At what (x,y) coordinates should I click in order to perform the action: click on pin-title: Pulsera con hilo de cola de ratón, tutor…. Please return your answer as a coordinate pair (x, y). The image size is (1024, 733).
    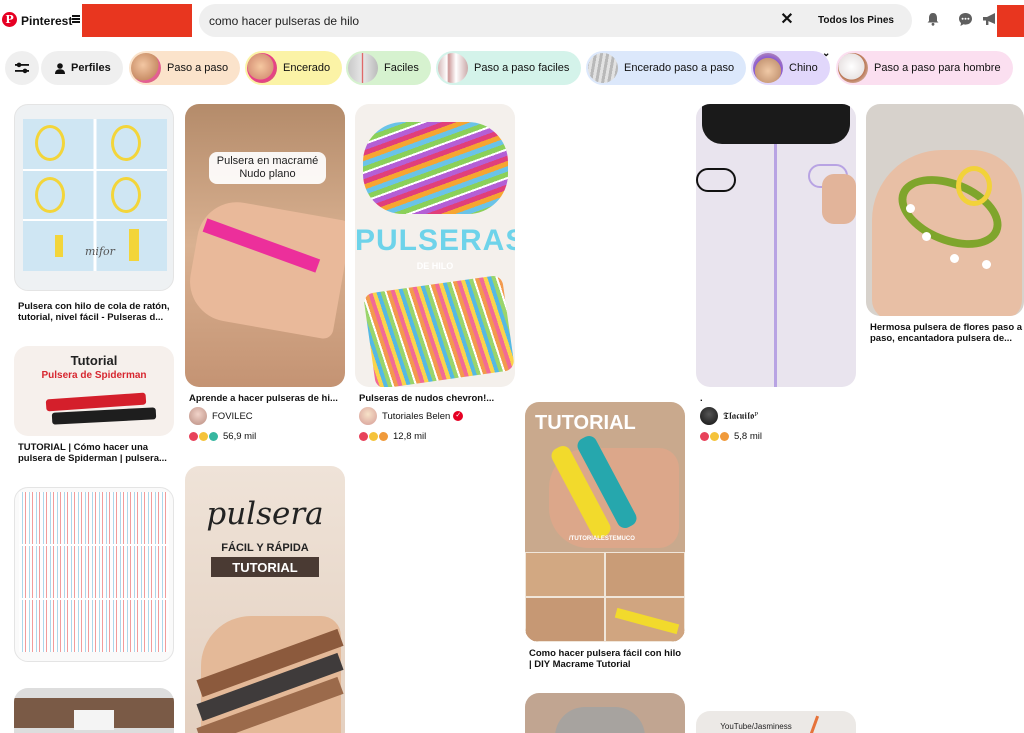
    Looking at the image, I should click on (95, 312).